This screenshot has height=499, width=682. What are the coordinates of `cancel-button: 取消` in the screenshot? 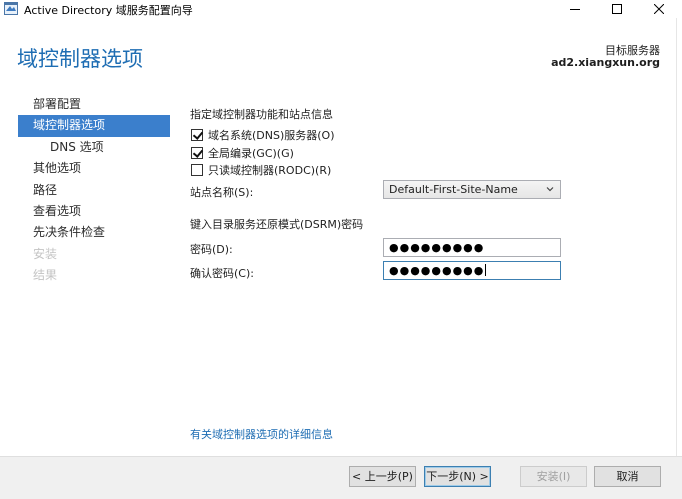 It's located at (627, 476).